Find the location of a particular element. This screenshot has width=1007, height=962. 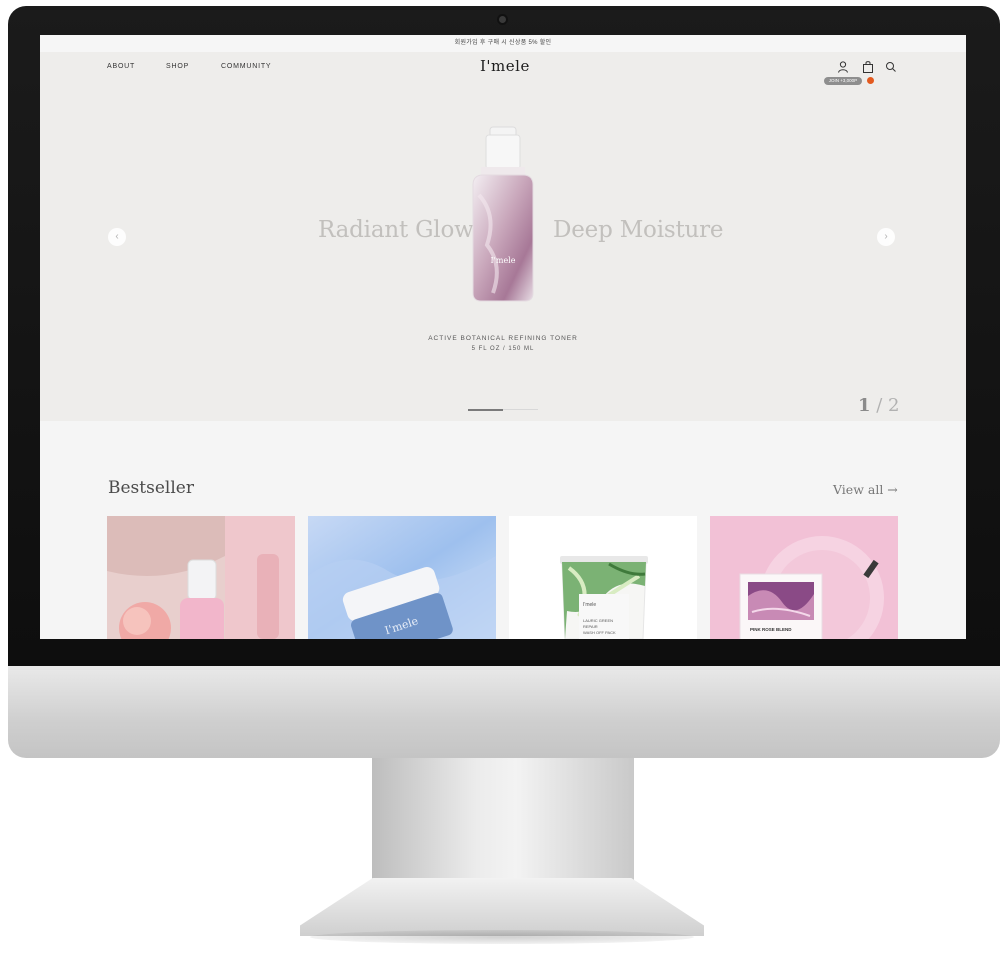

promo-notice: 회원가입 후 구매 시 신상품 5% 할인 is located at coordinates (503, 43).